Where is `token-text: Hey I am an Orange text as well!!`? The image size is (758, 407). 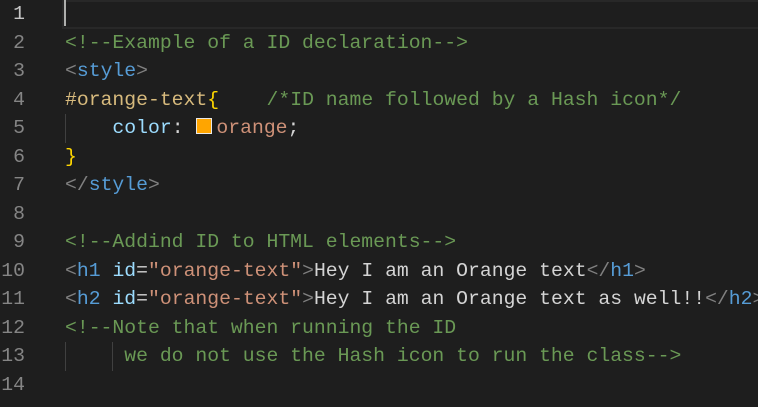
token-text: Hey I am an Orange text as well!! is located at coordinates (509, 299).